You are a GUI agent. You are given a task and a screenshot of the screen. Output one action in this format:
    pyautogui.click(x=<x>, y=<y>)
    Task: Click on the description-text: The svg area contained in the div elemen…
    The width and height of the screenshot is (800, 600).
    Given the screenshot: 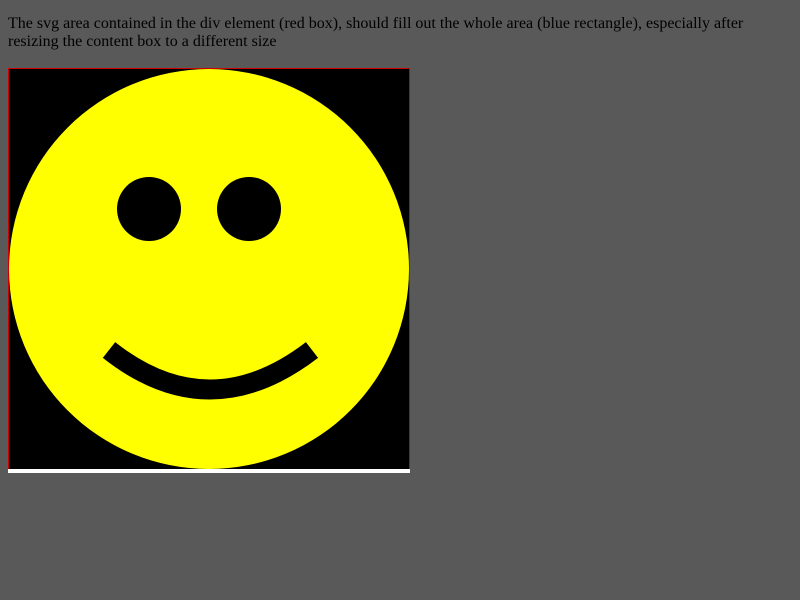 What is the action you would take?
    pyautogui.click(x=376, y=32)
    